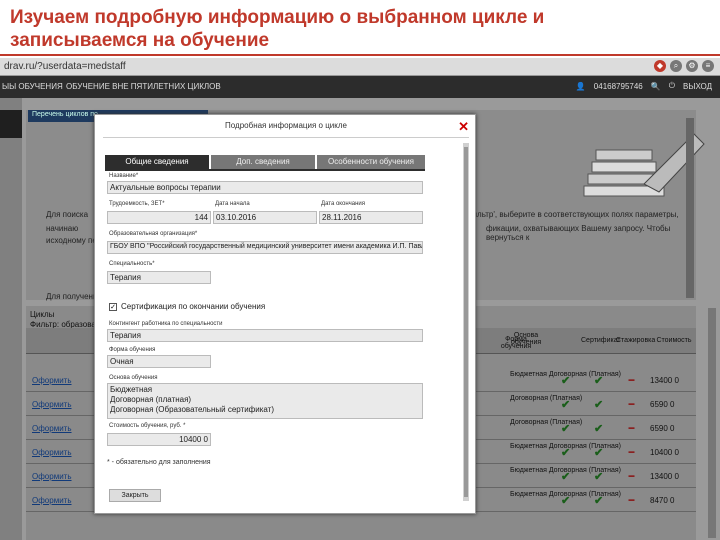  I want to click on modal-scrollbar, so click(466, 322).